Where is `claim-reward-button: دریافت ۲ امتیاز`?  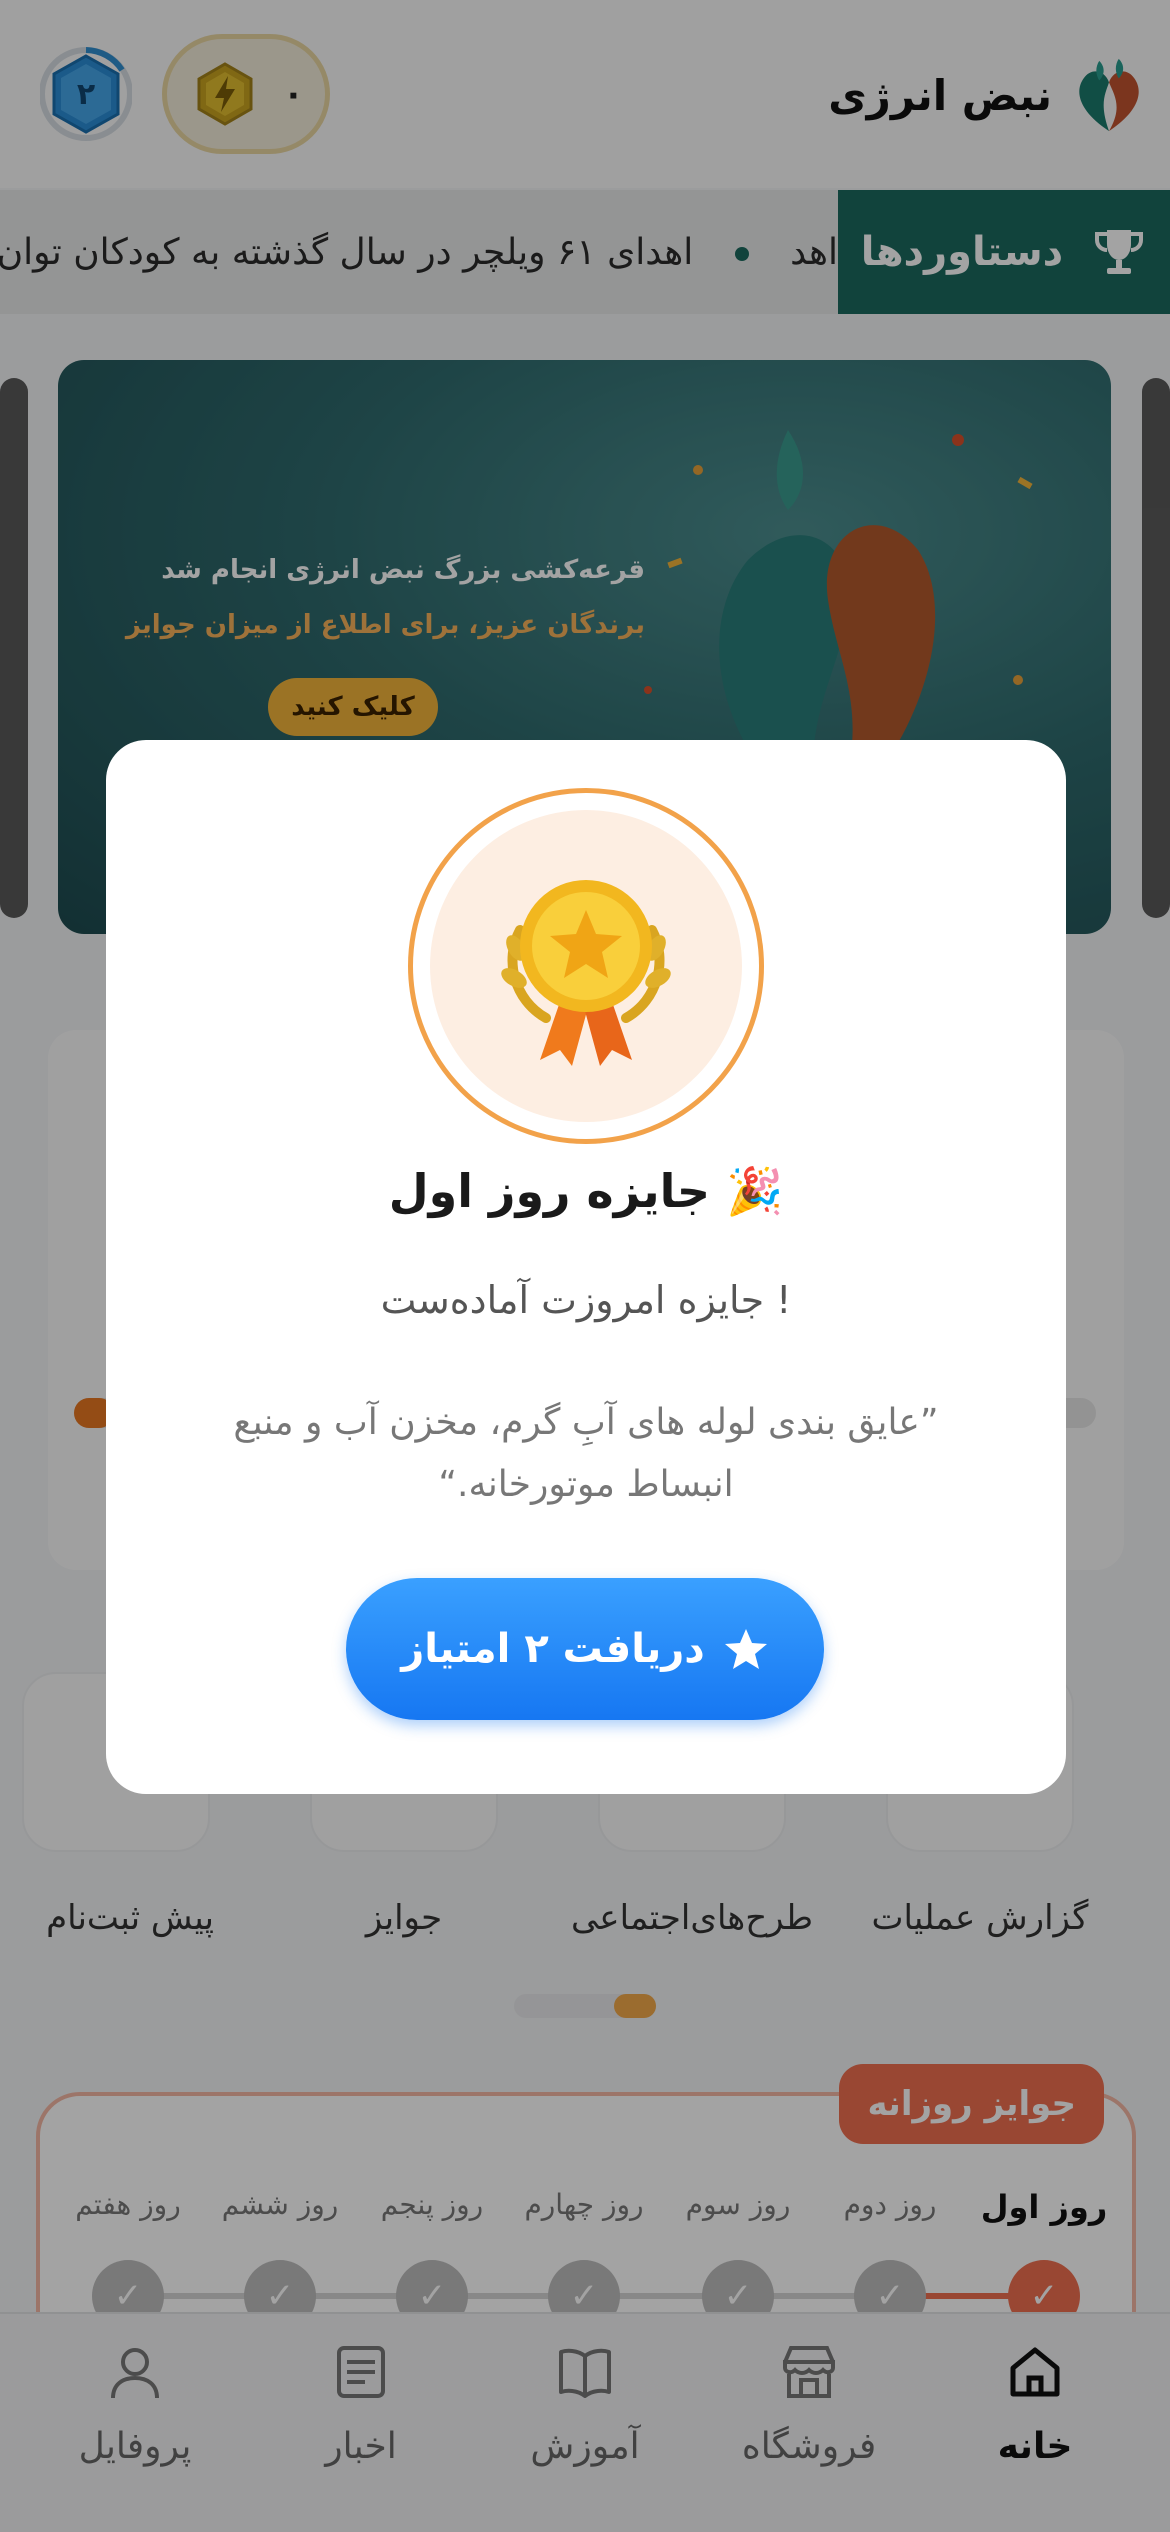
claim-reward-button: دریافت ۲ امتیاز is located at coordinates (585, 1649).